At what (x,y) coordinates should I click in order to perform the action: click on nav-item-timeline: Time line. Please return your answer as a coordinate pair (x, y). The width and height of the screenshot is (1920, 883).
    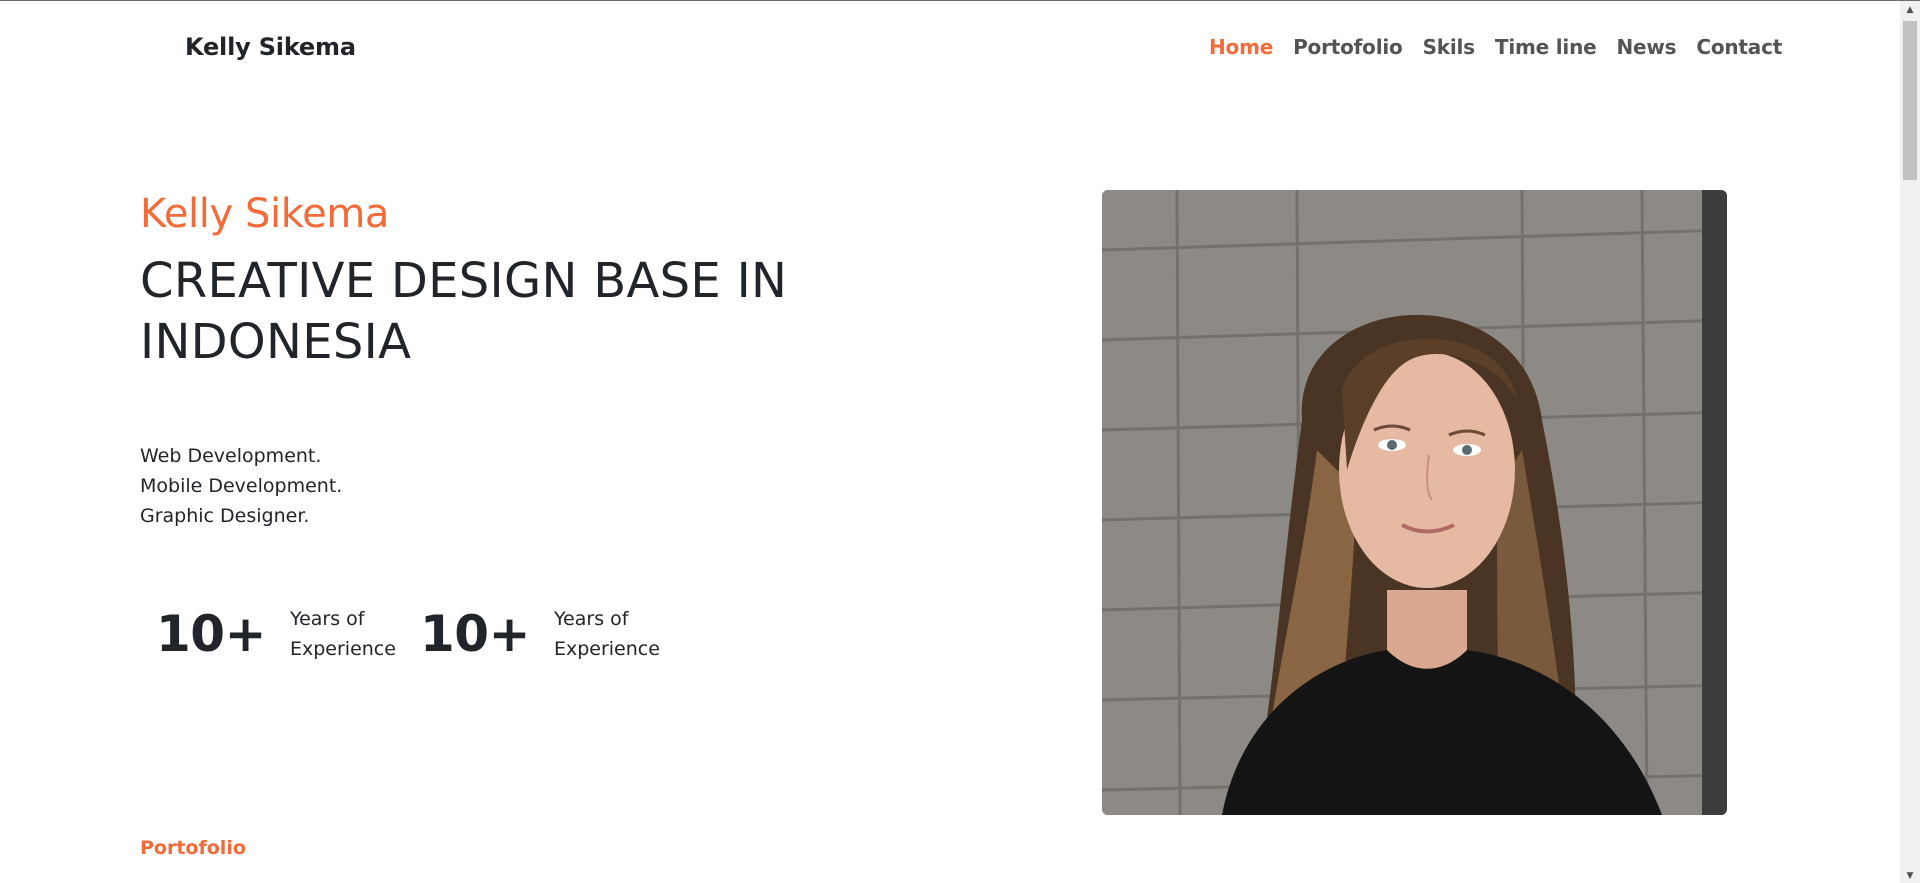
    Looking at the image, I should click on (1546, 47).